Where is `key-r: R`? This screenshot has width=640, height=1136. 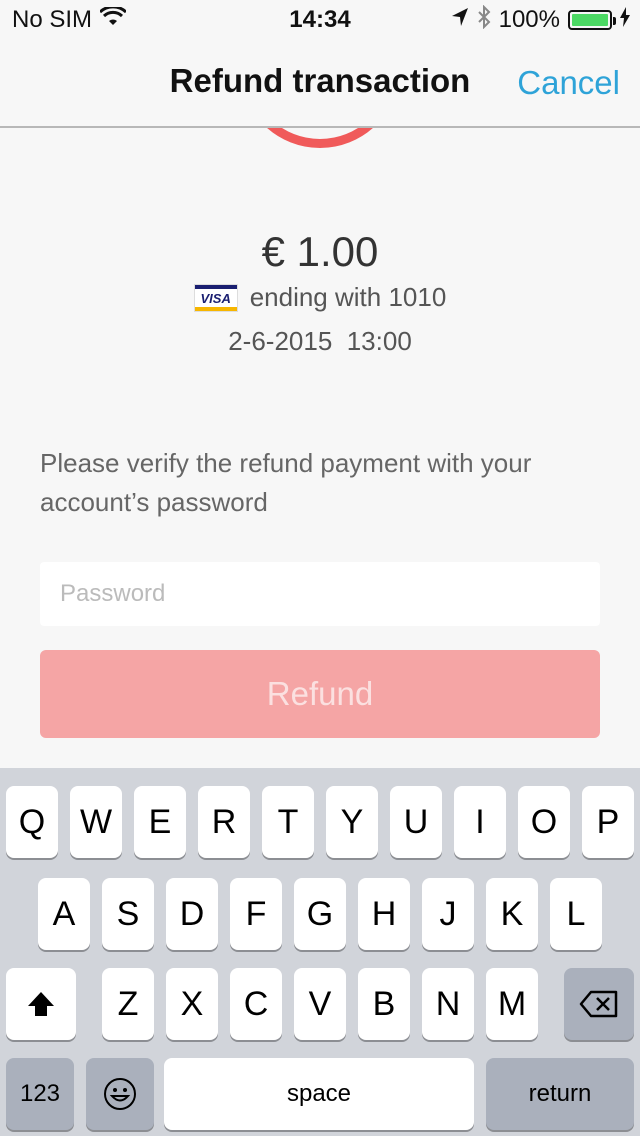
key-r: R is located at coordinates (224, 822).